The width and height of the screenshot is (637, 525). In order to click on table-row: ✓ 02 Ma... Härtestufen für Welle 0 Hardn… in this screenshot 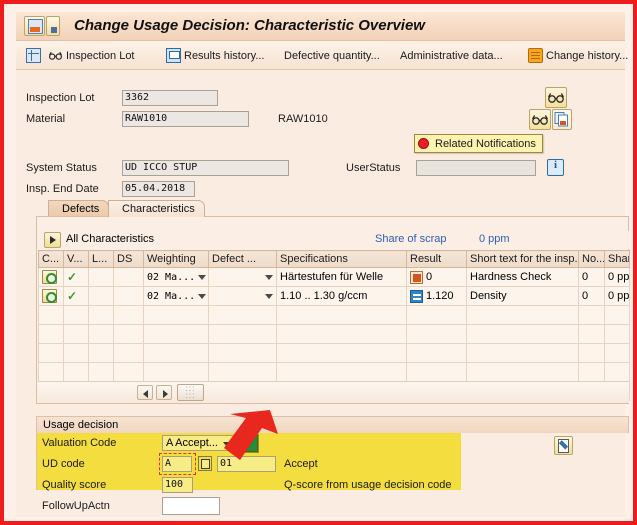, I will do `click(334, 277)`.